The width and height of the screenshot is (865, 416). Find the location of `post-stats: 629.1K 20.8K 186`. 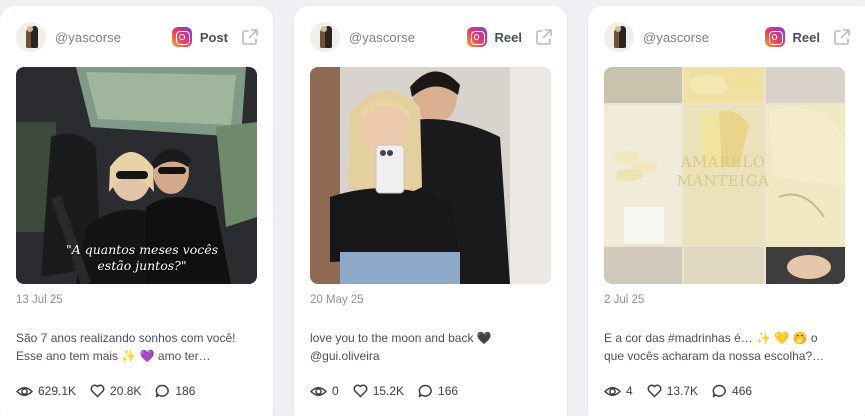

post-stats: 629.1K 20.8K 186 is located at coordinates (112, 391).